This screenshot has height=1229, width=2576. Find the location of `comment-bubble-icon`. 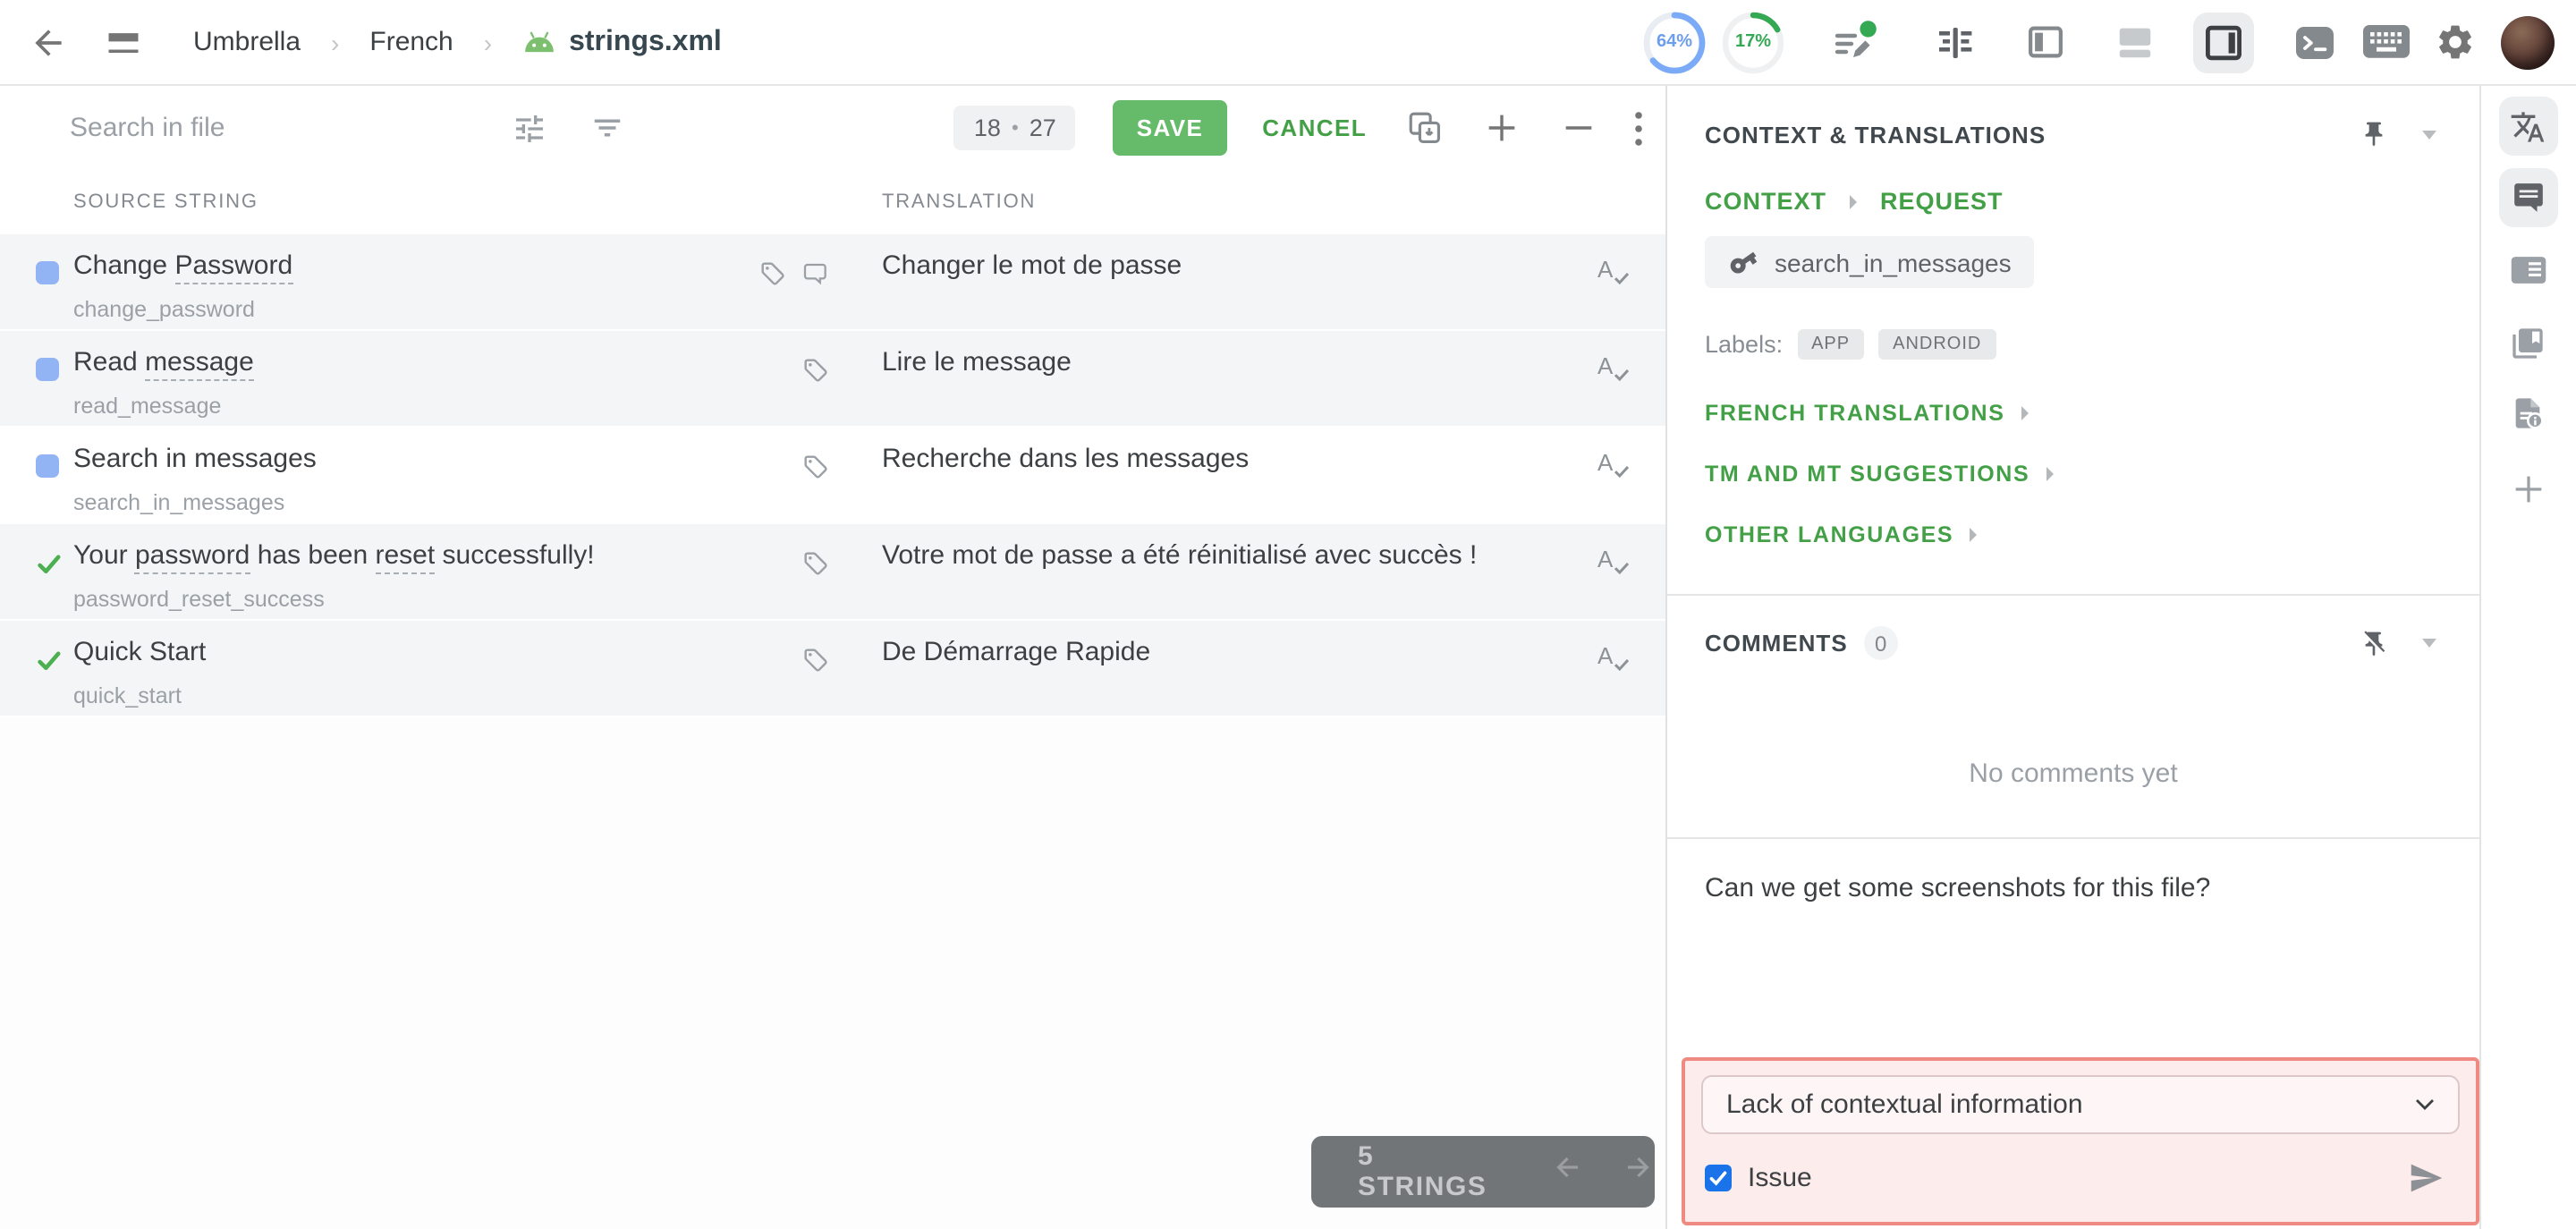

comment-bubble-icon is located at coordinates (815, 278).